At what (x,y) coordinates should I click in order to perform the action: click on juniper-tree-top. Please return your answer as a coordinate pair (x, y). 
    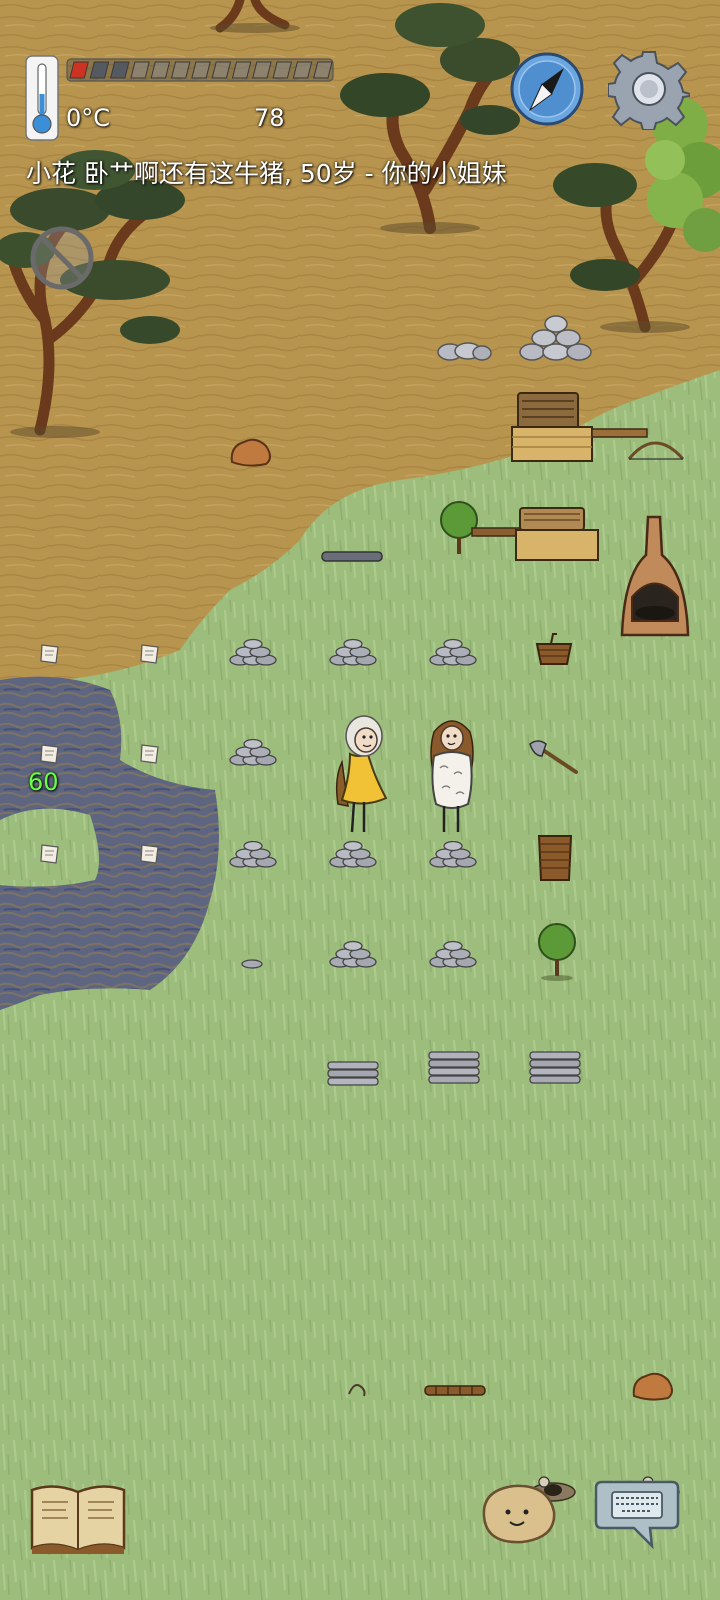
    Looking at the image, I should click on (425, 117).